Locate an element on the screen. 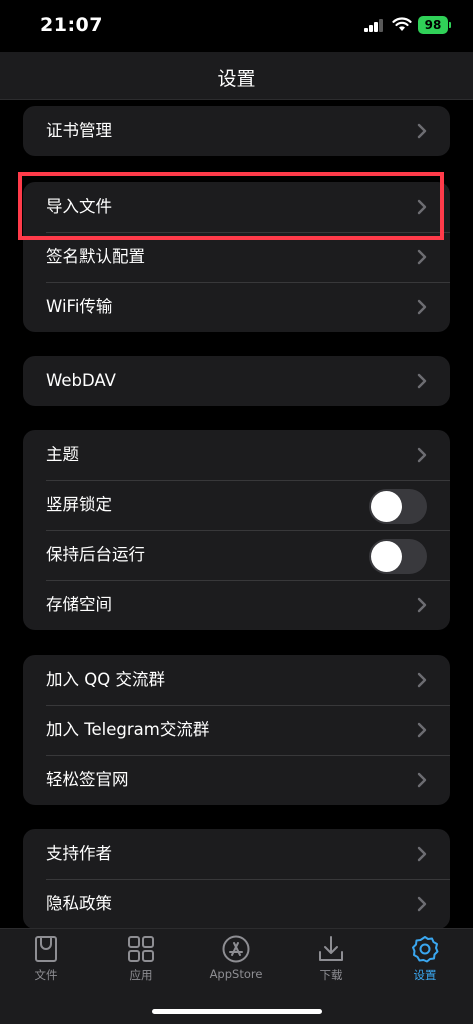 Image resolution: width=473 pixels, height=1024 pixels. row-webdav: WebDAV is located at coordinates (236, 381).